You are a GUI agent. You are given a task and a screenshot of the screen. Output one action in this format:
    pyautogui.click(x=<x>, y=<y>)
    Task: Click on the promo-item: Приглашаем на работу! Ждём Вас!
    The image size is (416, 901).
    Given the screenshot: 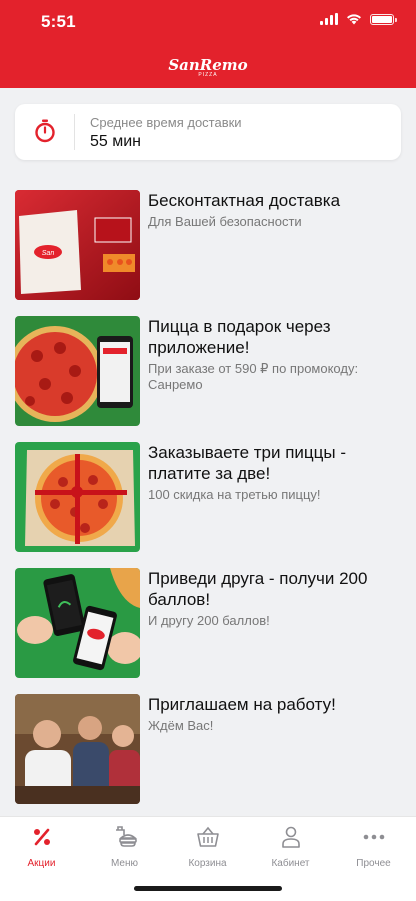 What is the action you would take?
    pyautogui.click(x=210, y=749)
    